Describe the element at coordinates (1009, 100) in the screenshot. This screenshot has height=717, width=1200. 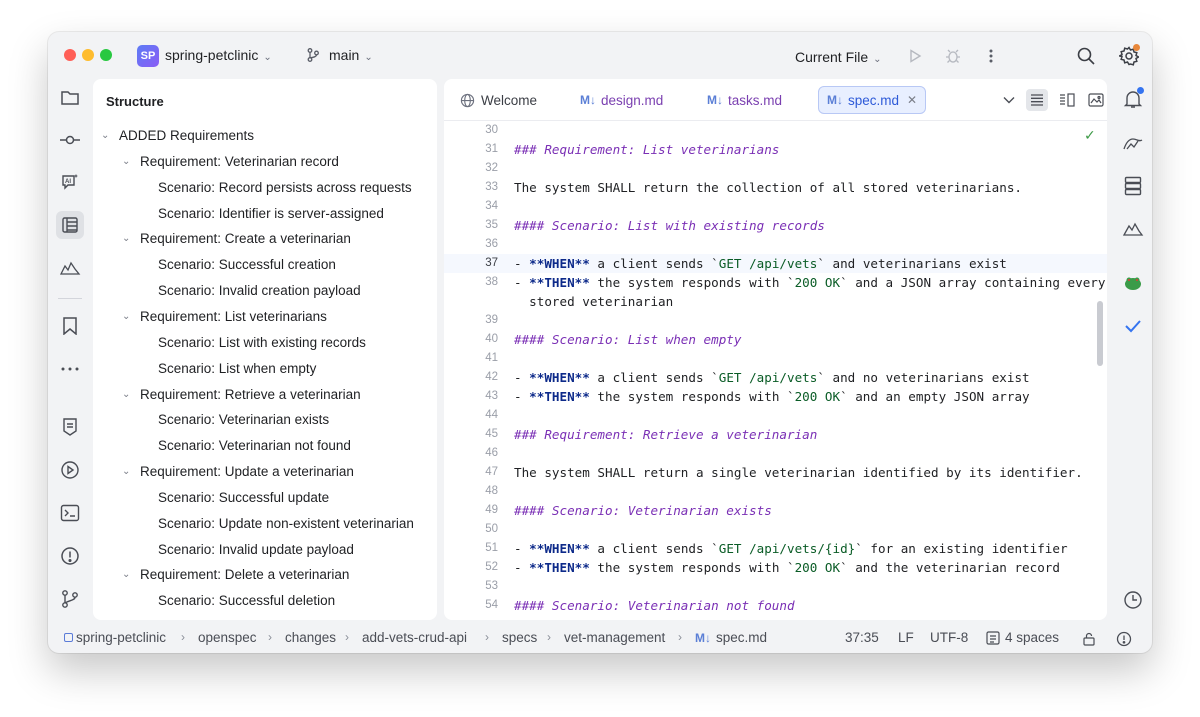
I see `tab-list-chevron-icon` at that location.